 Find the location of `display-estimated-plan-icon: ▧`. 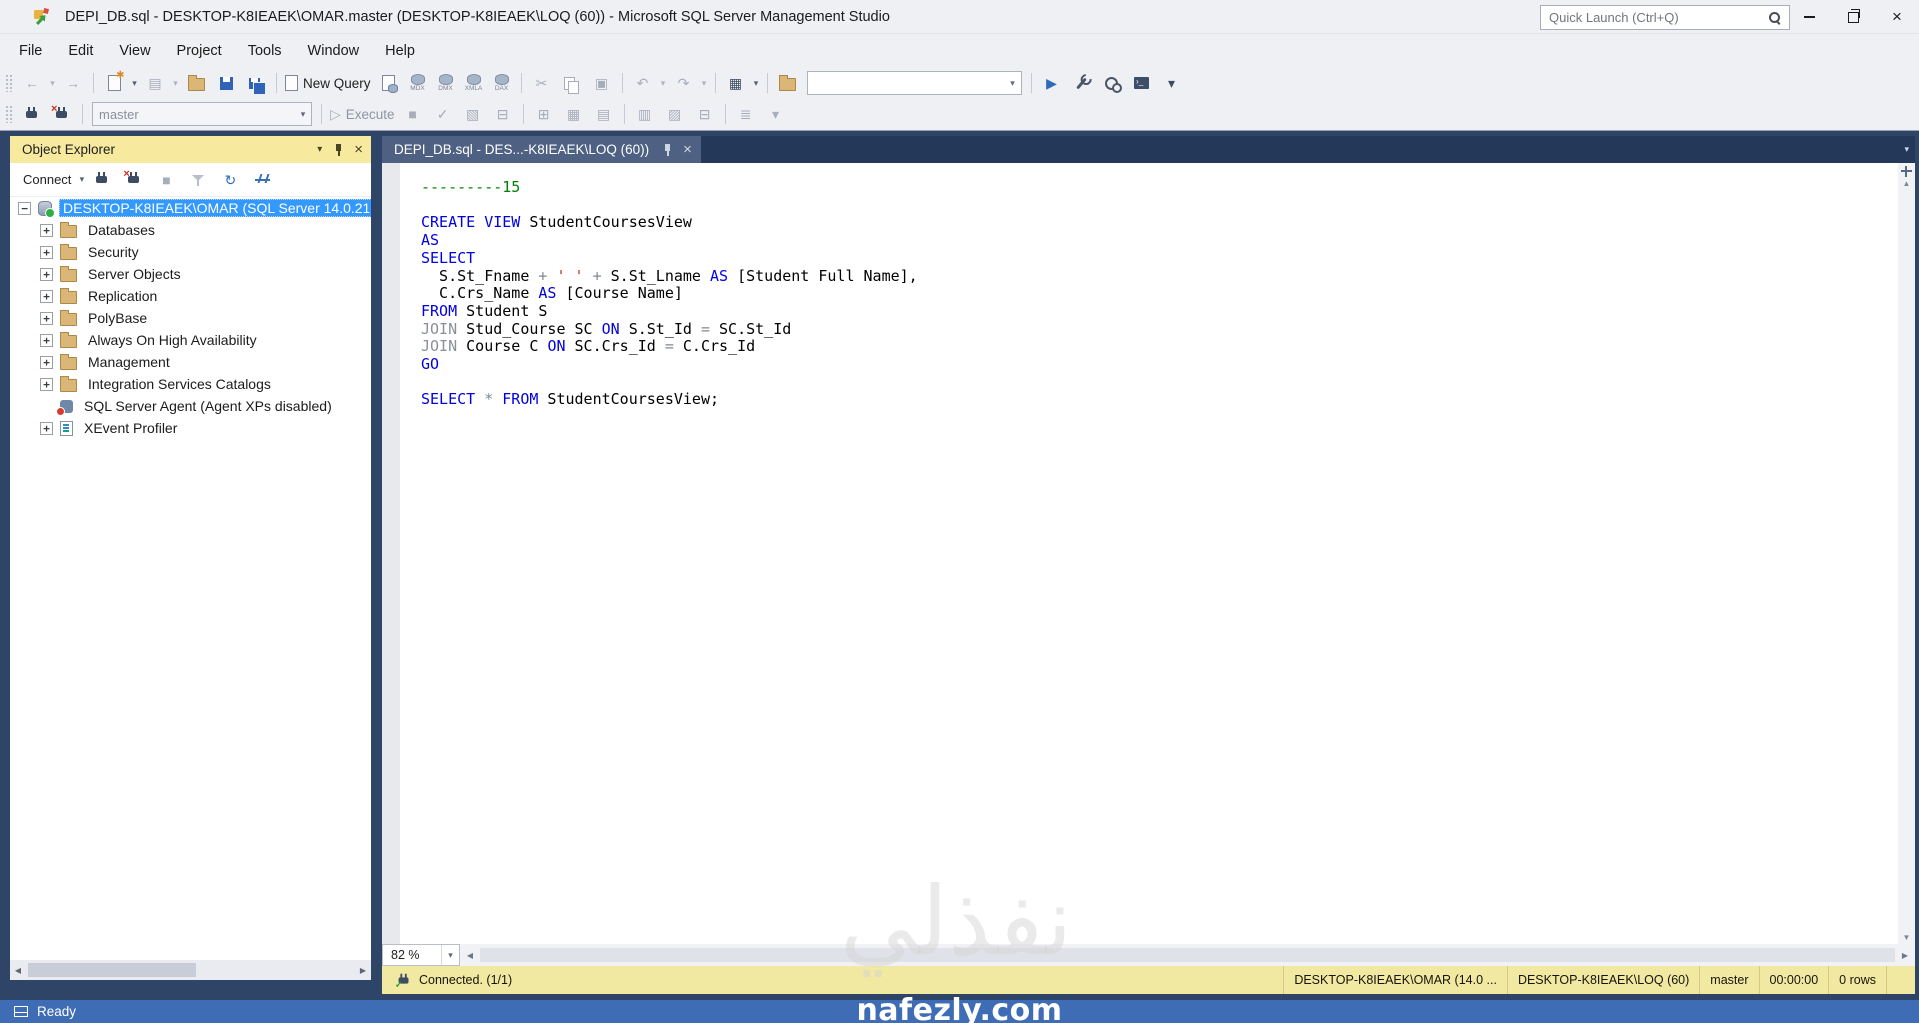

display-estimated-plan-icon: ▧ is located at coordinates (473, 114).